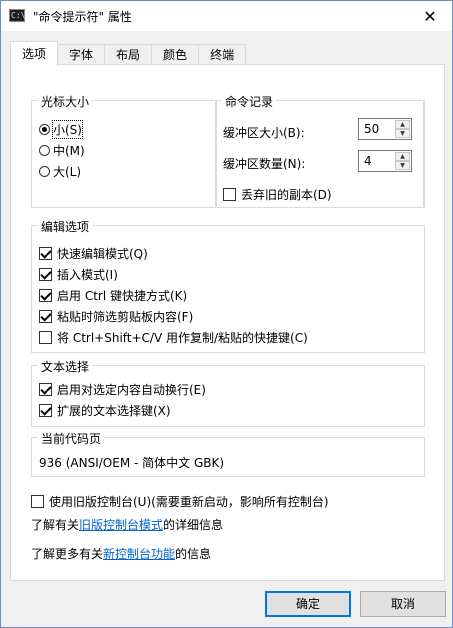 The image size is (453, 628). What do you see at coordinates (182, 338) in the screenshot?
I see `ctrl-shift-cv-label: 将 Ctrl+Shift+C/V 用作复制/粘贴的快捷键(C)` at bounding box center [182, 338].